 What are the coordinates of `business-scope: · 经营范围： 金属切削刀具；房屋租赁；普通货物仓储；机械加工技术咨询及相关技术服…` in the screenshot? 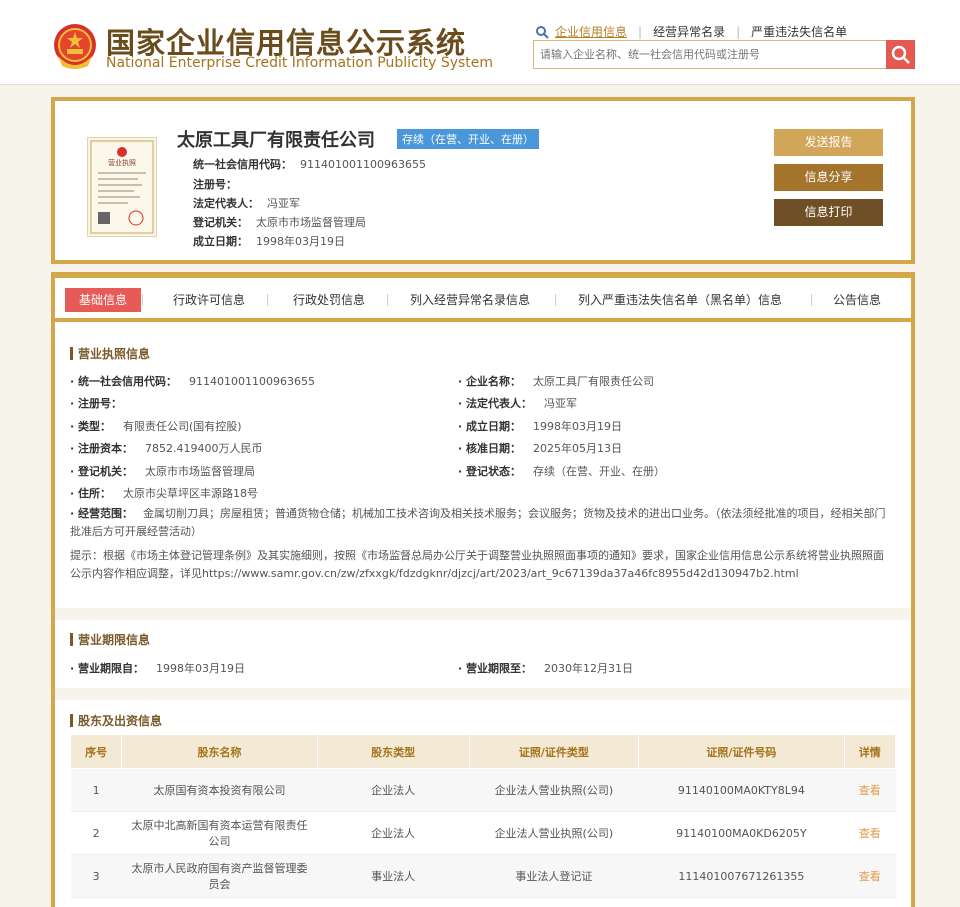 It's located at (478, 522).